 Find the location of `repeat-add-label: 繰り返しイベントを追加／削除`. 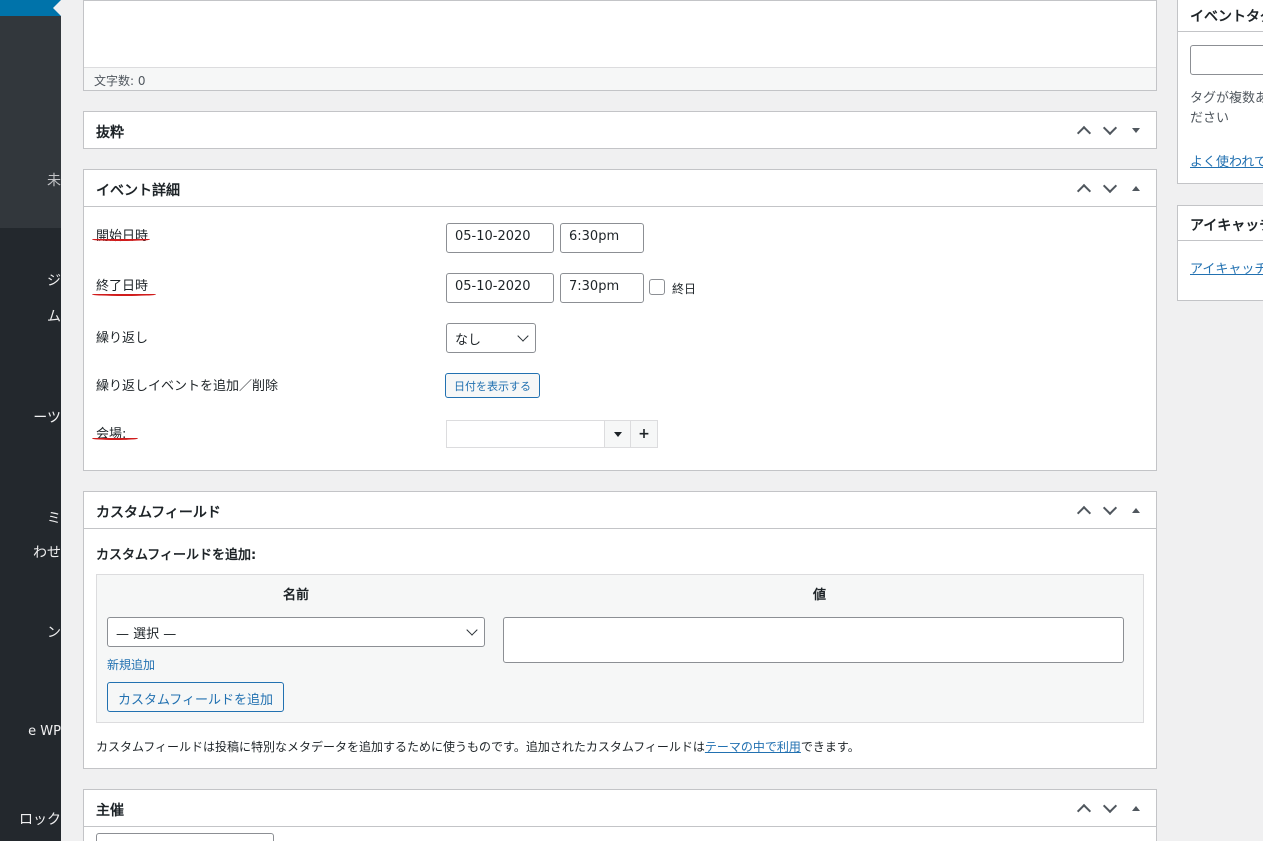

repeat-add-label: 繰り返しイベントを追加／削除 is located at coordinates (187, 386).